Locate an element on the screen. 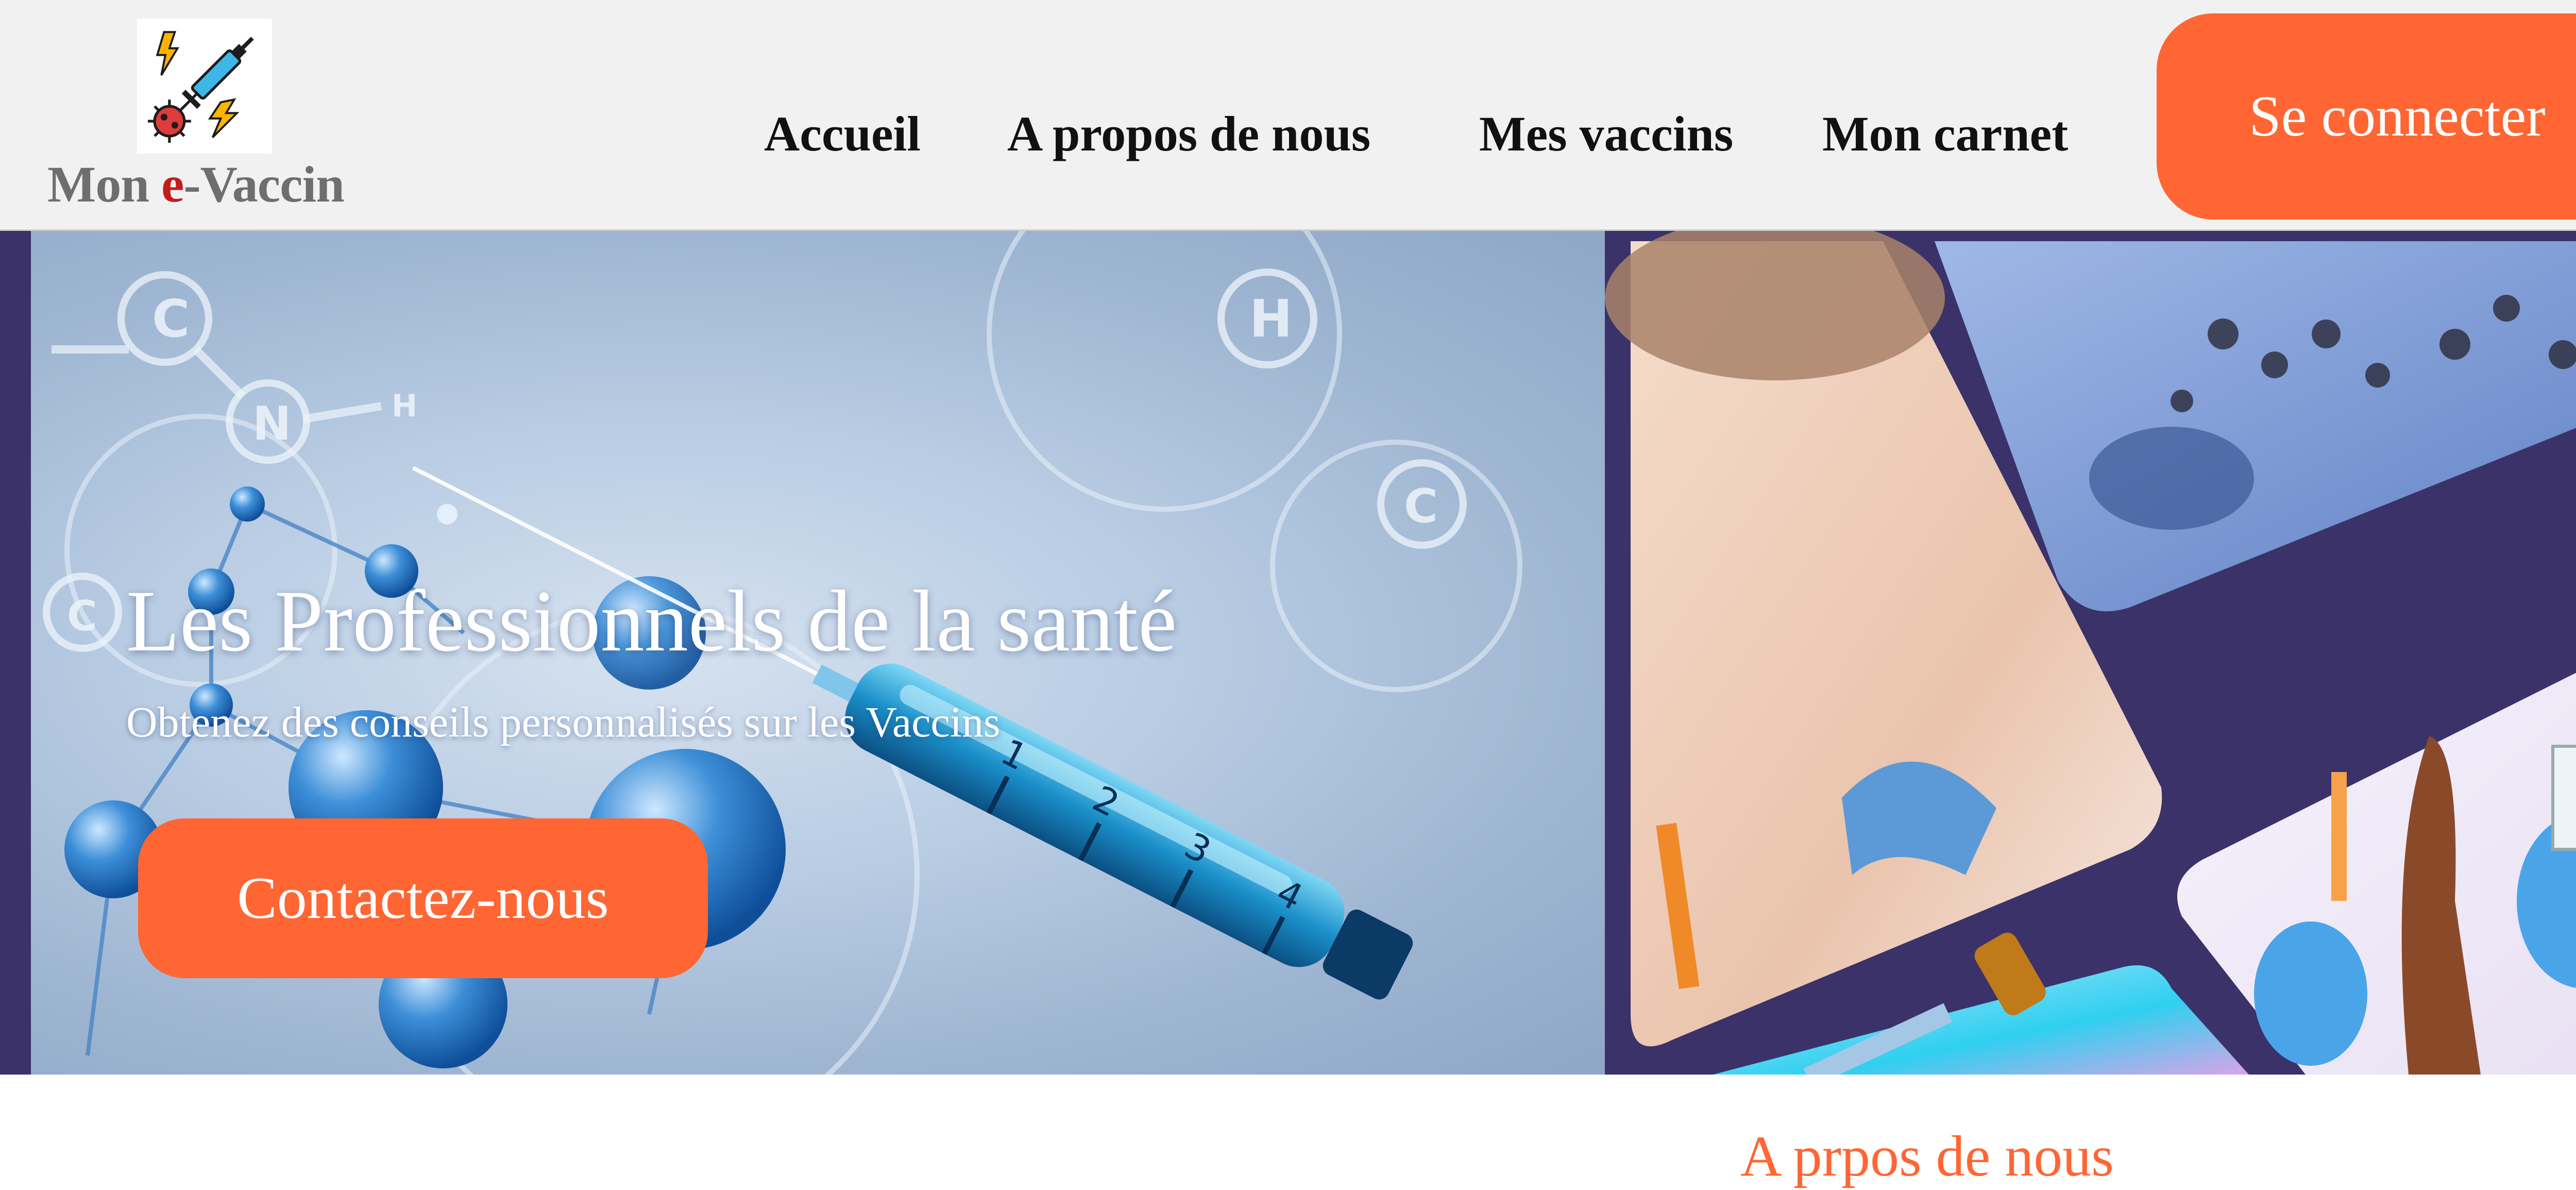 This screenshot has width=2576, height=1190. brand-name-accent: e is located at coordinates (172, 184).